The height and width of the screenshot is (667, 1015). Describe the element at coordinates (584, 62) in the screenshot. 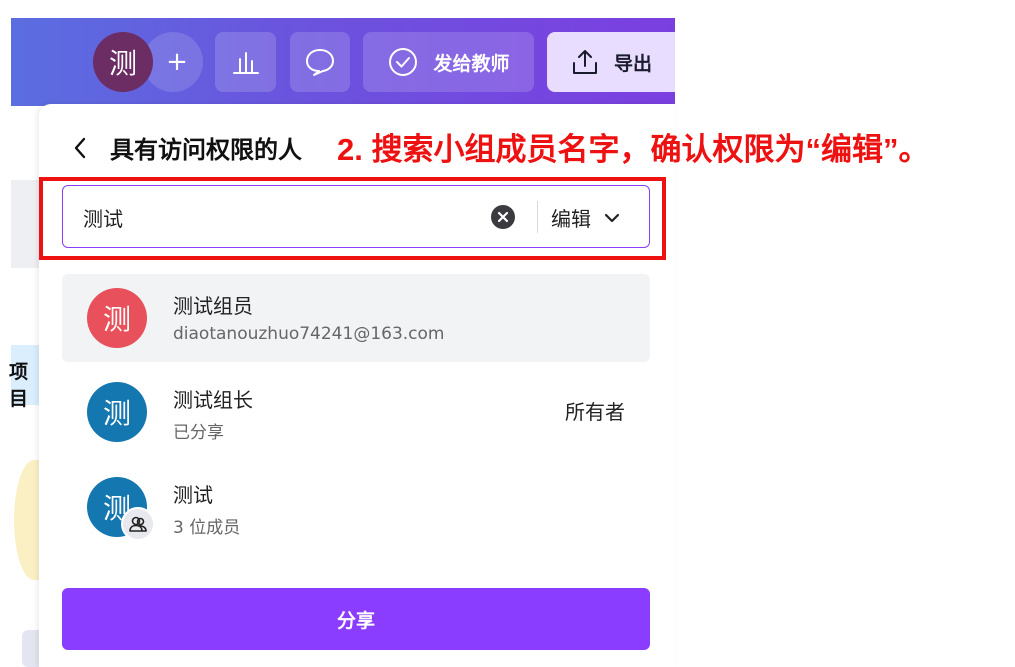

I see `upload-icon` at that location.